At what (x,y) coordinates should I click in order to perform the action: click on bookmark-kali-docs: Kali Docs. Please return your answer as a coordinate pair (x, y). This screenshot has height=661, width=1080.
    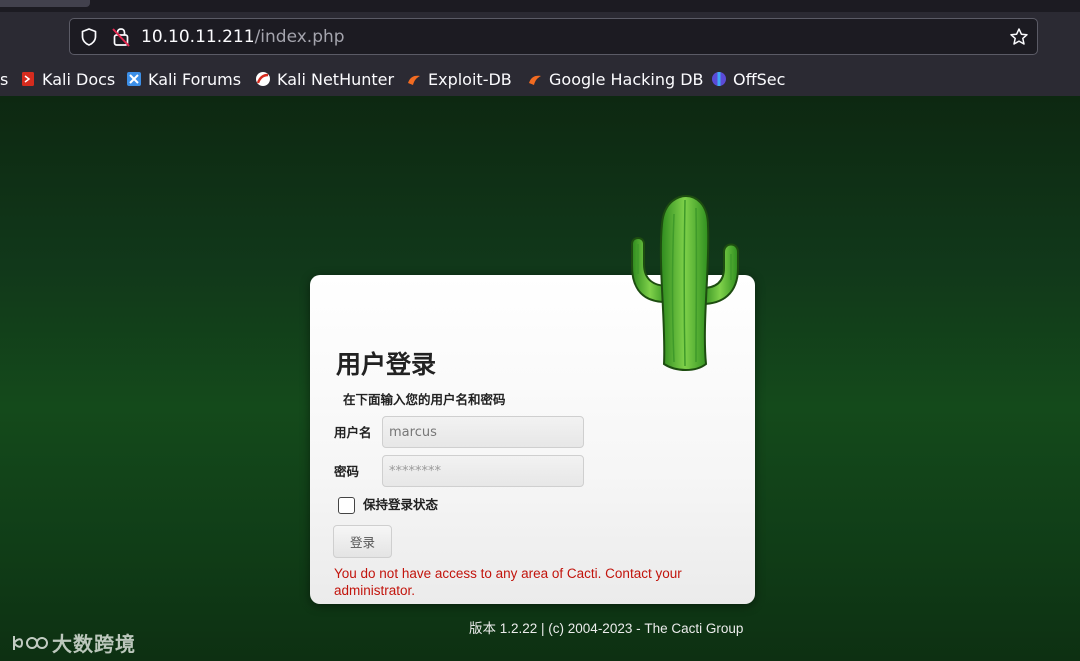
    Looking at the image, I should click on (67, 79).